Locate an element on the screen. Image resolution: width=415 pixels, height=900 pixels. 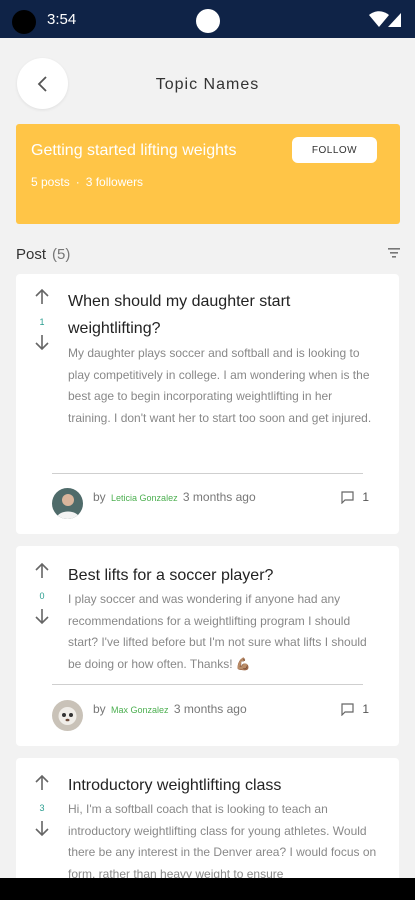
vote-control: 1 is located at coordinates (42, 322).